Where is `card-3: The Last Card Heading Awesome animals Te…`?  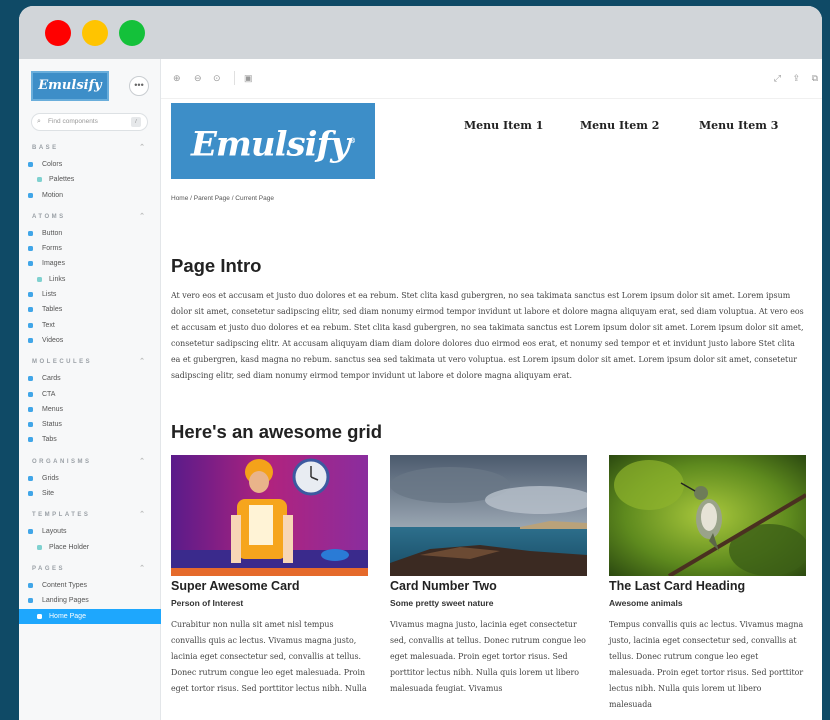 card-3: The Last Card Heading Awesome animals Te… is located at coordinates (707, 584).